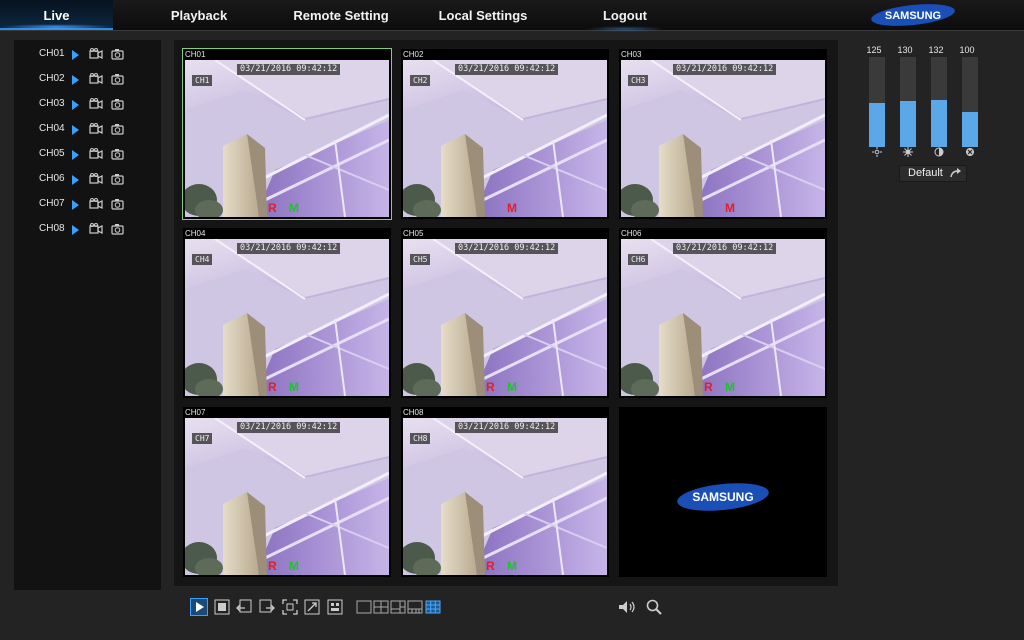 This screenshot has height=640, width=1024. I want to click on channel-row-ch03: CH03, so click(87, 105).